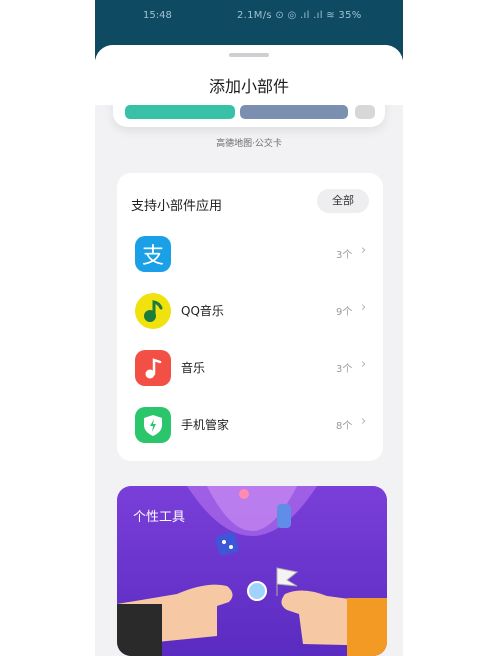 The height and width of the screenshot is (656, 501). Describe the element at coordinates (180, 112) in the screenshot. I see `preview-pill-teal` at that location.